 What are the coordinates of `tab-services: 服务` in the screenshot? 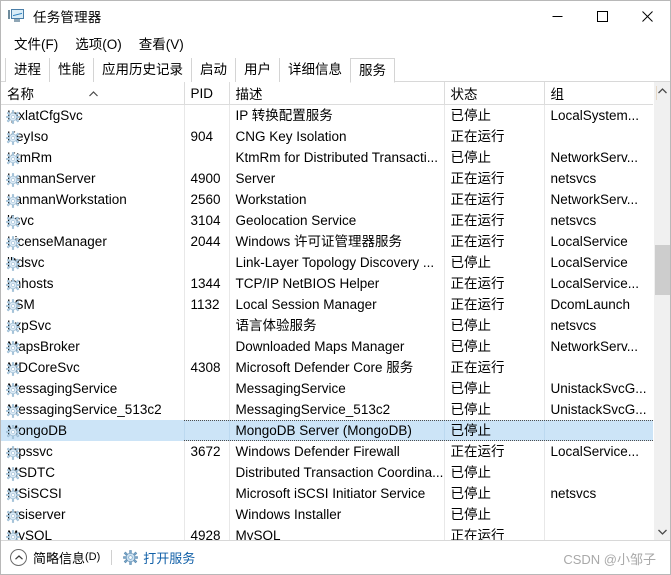 It's located at (372, 70).